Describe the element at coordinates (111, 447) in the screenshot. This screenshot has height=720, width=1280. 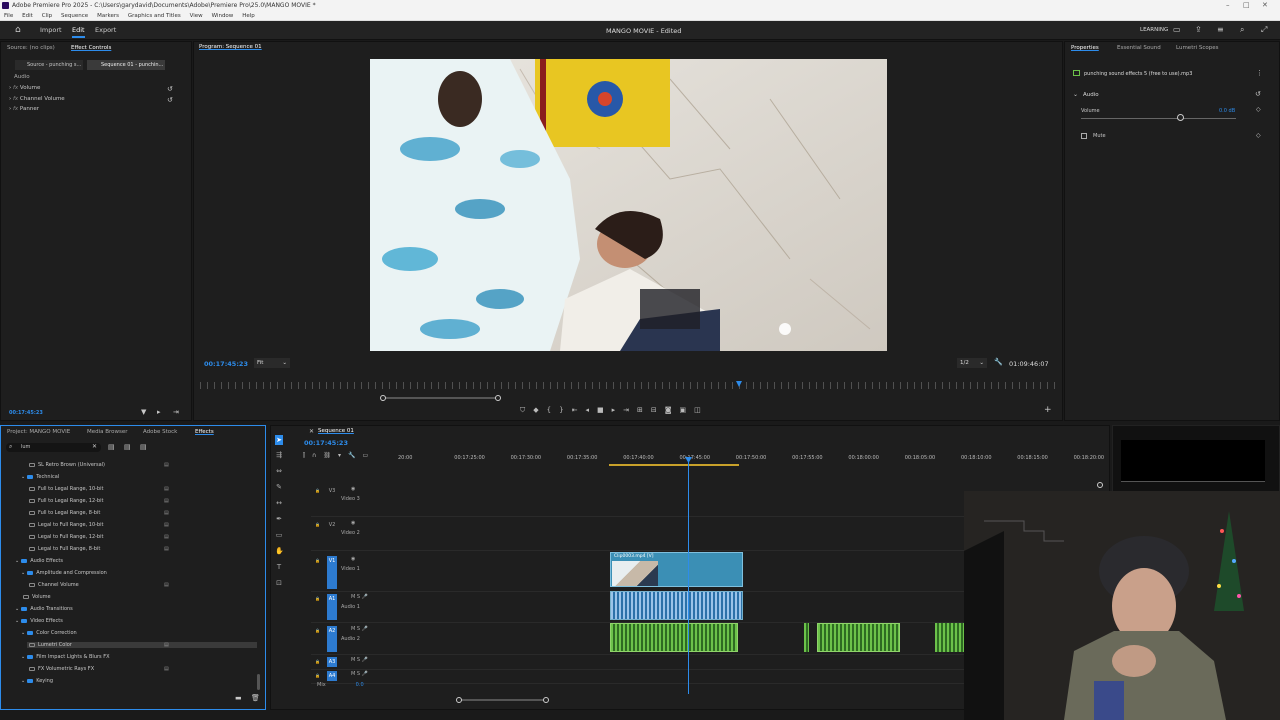
I see `accelerated-effects-icon: ▤` at that location.